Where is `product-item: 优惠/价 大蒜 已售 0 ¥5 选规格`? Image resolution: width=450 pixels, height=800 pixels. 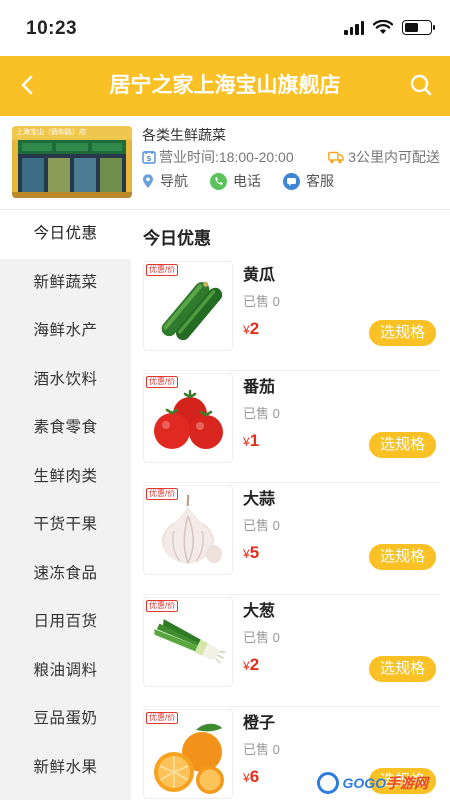 product-item: 优惠/价 大蒜 已售 0 ¥5 选规格 is located at coordinates (290, 539).